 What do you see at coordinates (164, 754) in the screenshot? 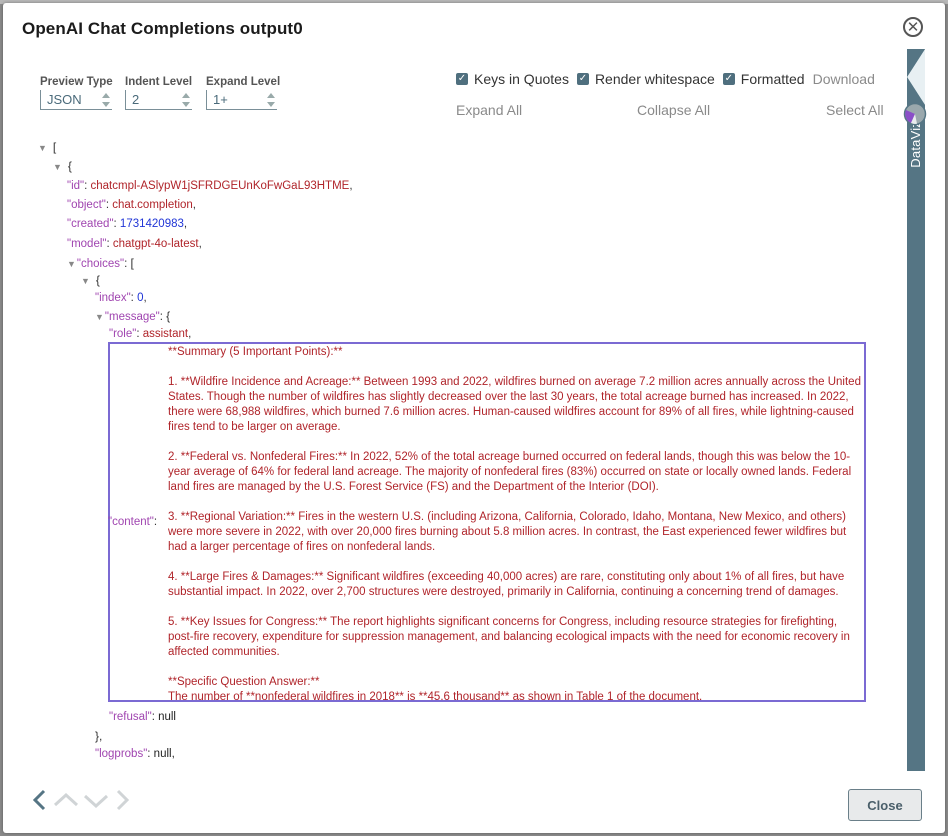
I see `value-logprobs: null,` at bounding box center [164, 754].